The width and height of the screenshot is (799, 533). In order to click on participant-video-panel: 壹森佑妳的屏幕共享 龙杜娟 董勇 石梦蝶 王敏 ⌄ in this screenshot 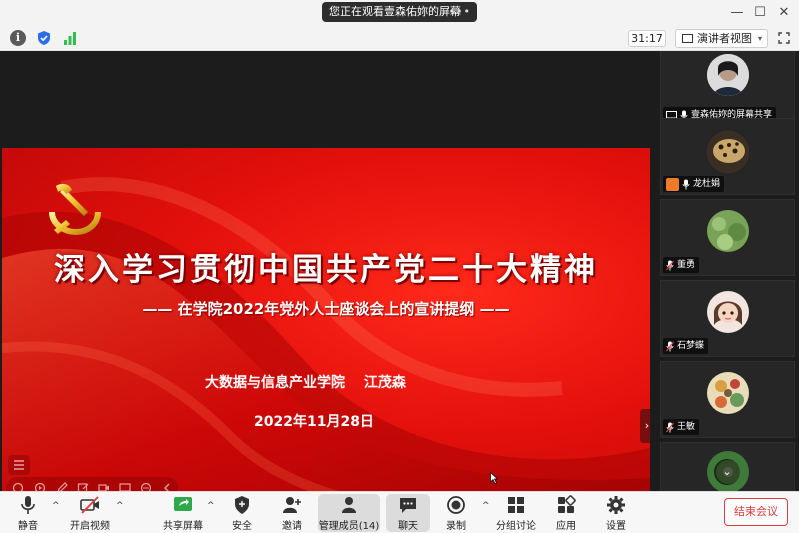, I will do `click(727, 271)`.